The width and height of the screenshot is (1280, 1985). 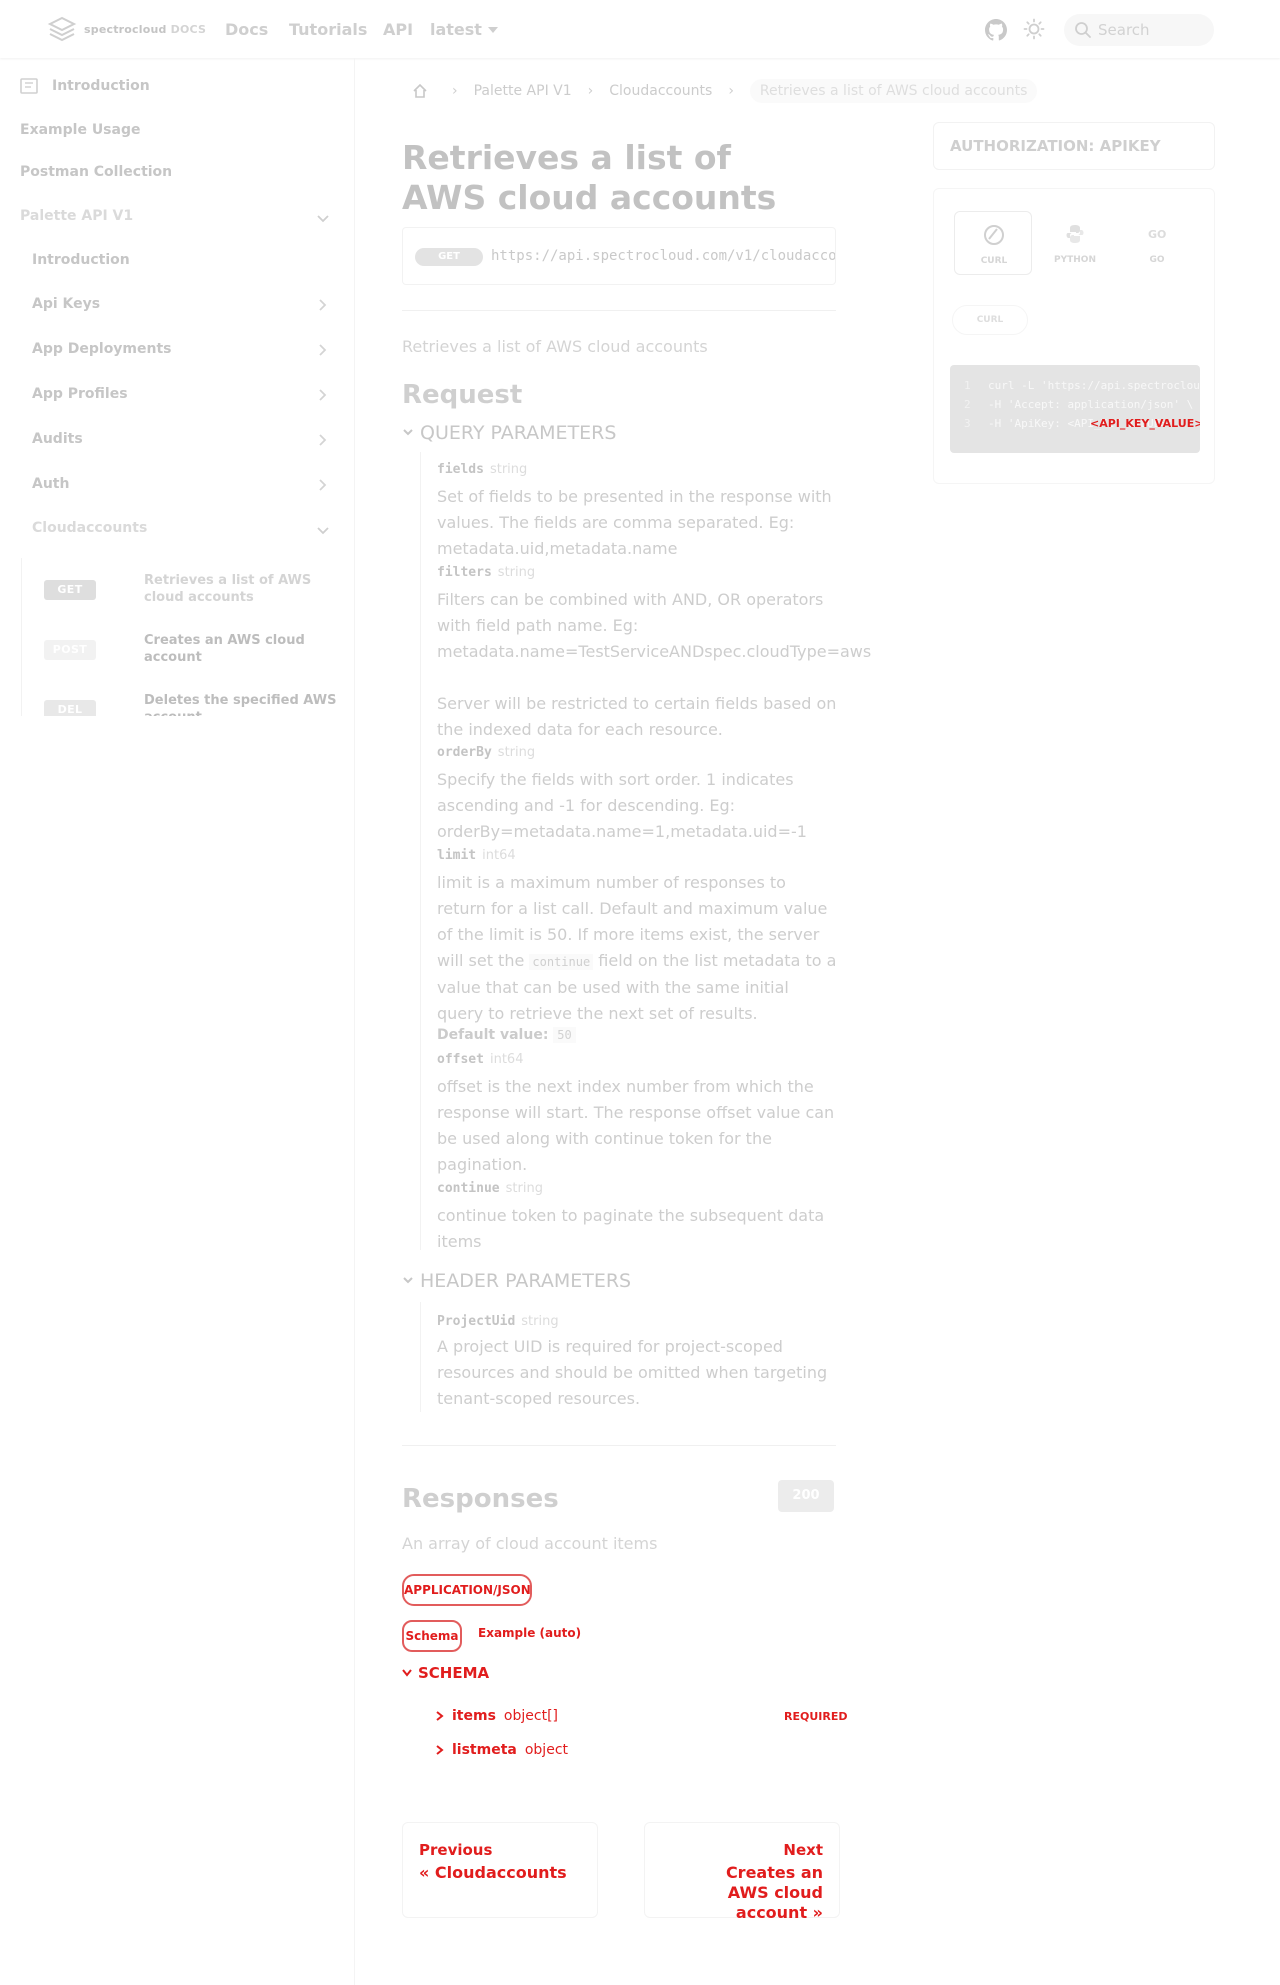 I want to click on query-params-toggle: QUERY PARAMETERS, so click(x=509, y=433).